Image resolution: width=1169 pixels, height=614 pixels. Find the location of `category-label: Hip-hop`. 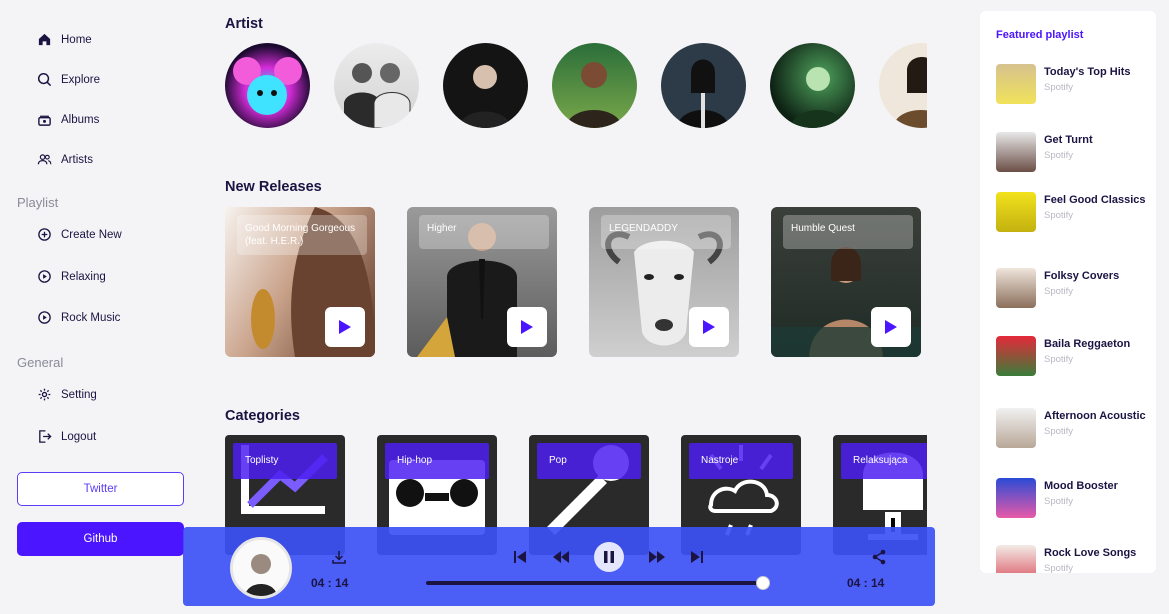

category-label: Hip-hop is located at coordinates (437, 461).